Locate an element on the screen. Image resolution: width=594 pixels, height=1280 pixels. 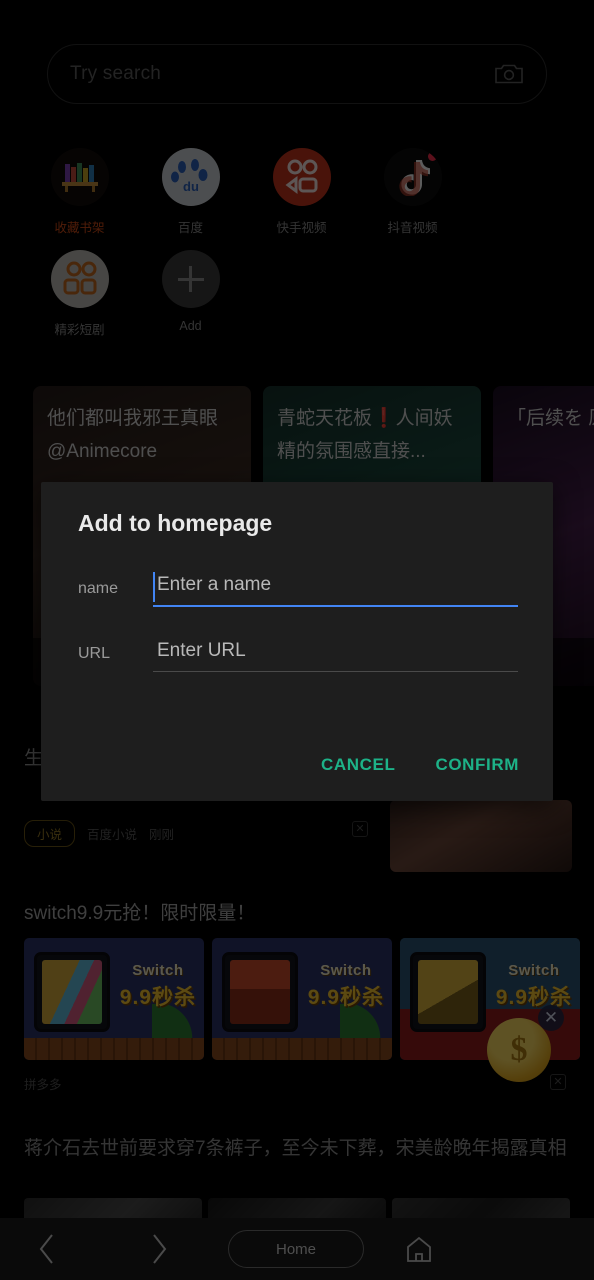
video-card-title: 他们都叫我邪王真眼 @Animecore is located at coordinates (142, 435).